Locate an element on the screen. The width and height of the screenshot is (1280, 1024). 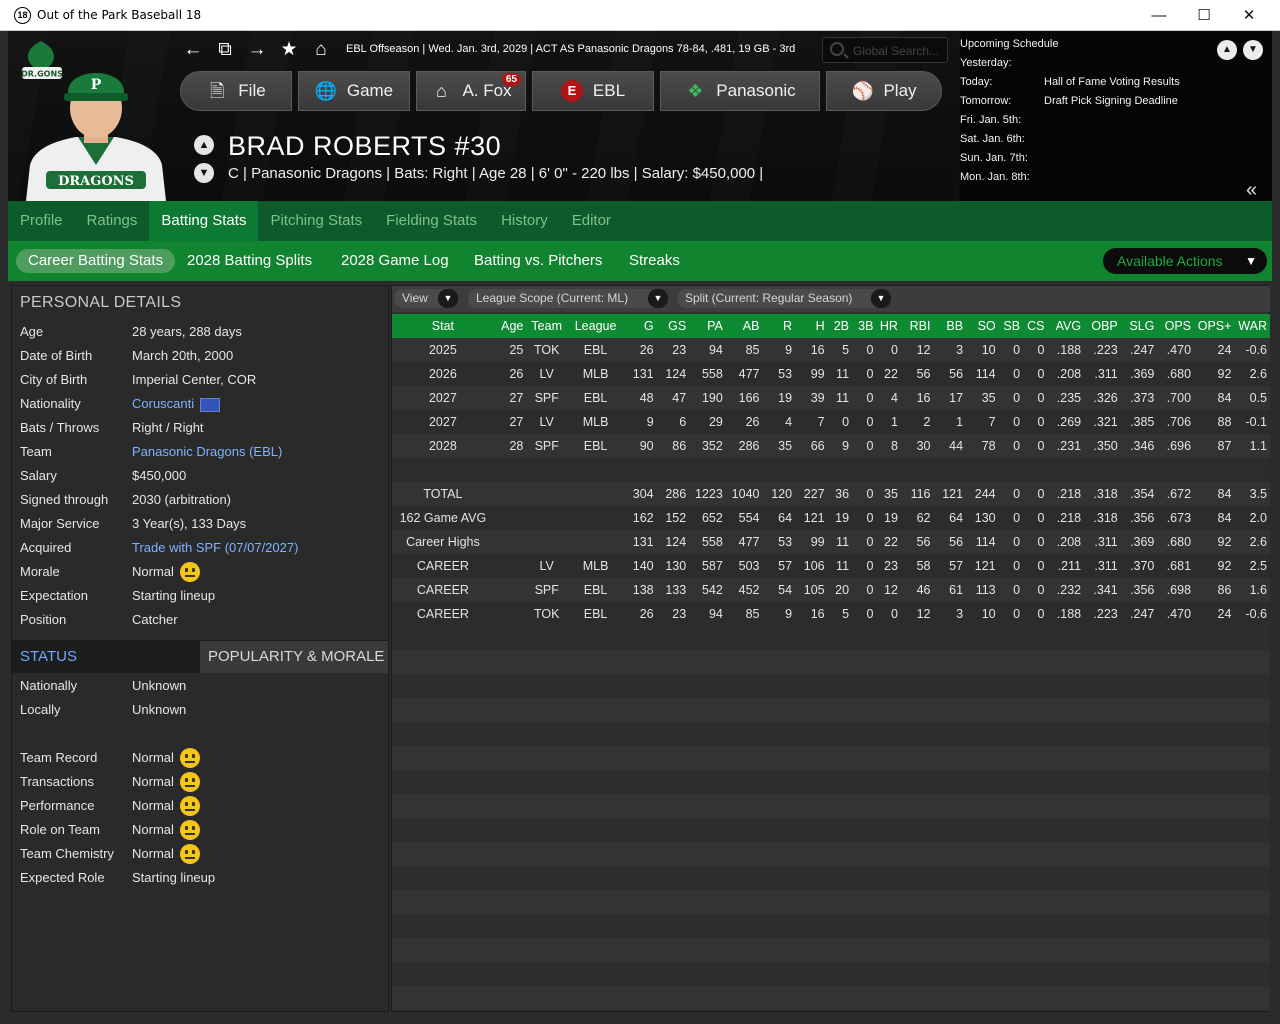
menu-manager-button: ⌂ A. Fox 65 is located at coordinates (471, 91).